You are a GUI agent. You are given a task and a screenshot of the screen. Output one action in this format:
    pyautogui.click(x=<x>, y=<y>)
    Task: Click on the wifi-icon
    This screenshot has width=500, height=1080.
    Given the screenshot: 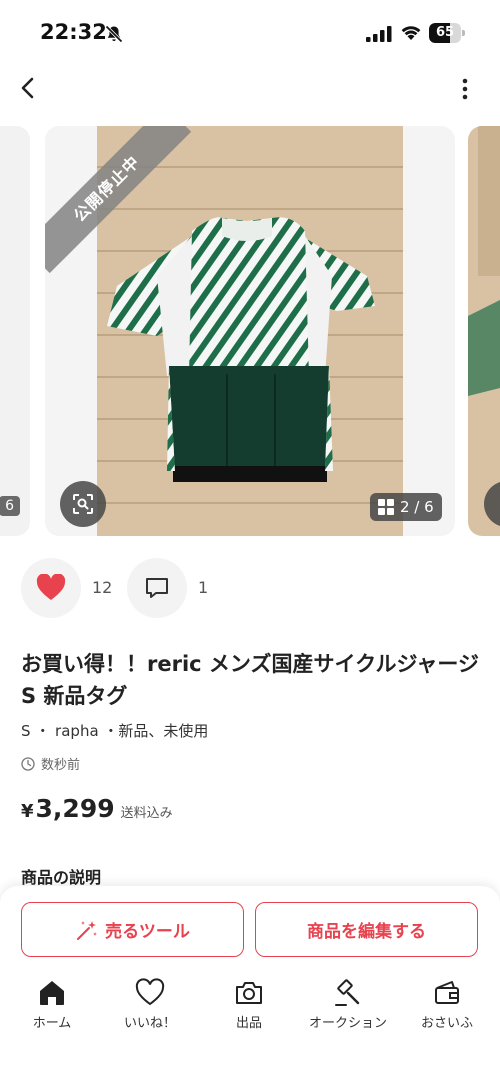 What is the action you would take?
    pyautogui.click(x=411, y=33)
    